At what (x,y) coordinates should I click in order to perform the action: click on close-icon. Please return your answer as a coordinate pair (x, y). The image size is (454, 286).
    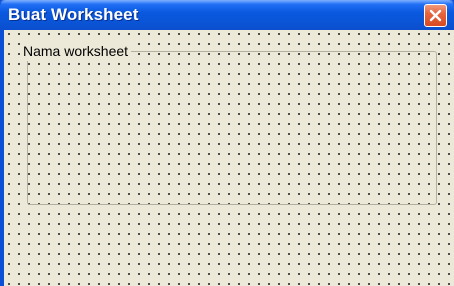
    Looking at the image, I should click on (435, 15).